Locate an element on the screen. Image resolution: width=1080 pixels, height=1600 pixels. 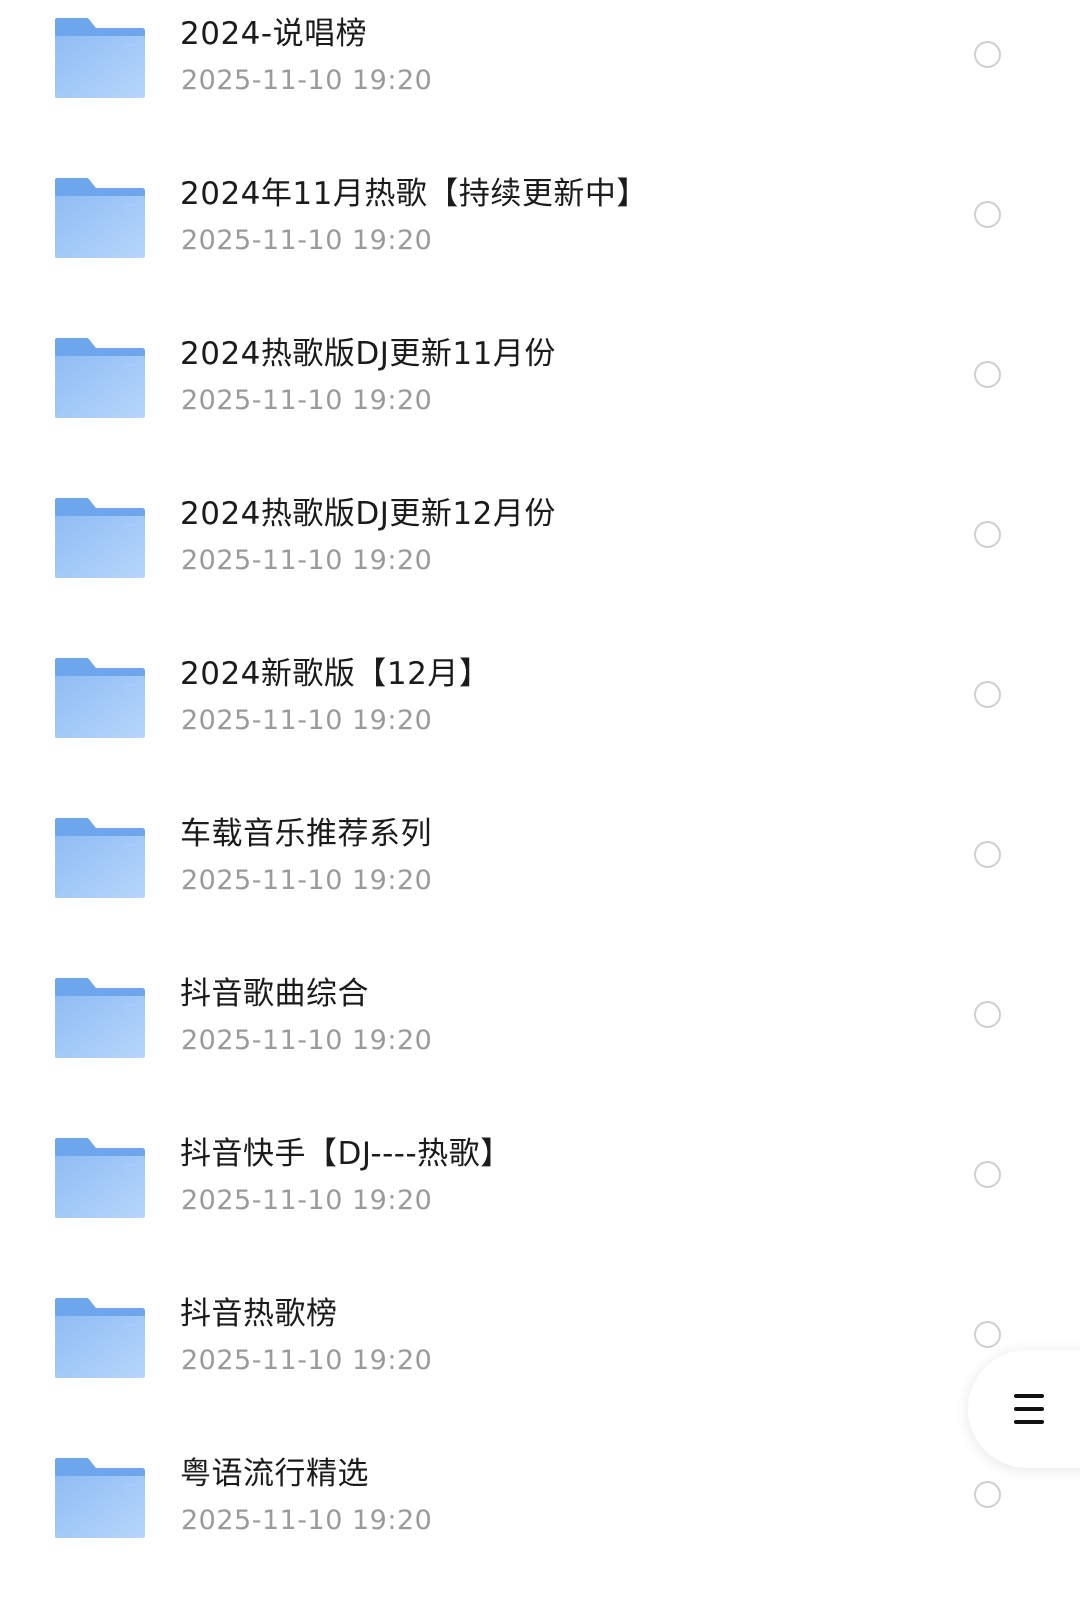
menu-button is located at coordinates (1024, 1409).